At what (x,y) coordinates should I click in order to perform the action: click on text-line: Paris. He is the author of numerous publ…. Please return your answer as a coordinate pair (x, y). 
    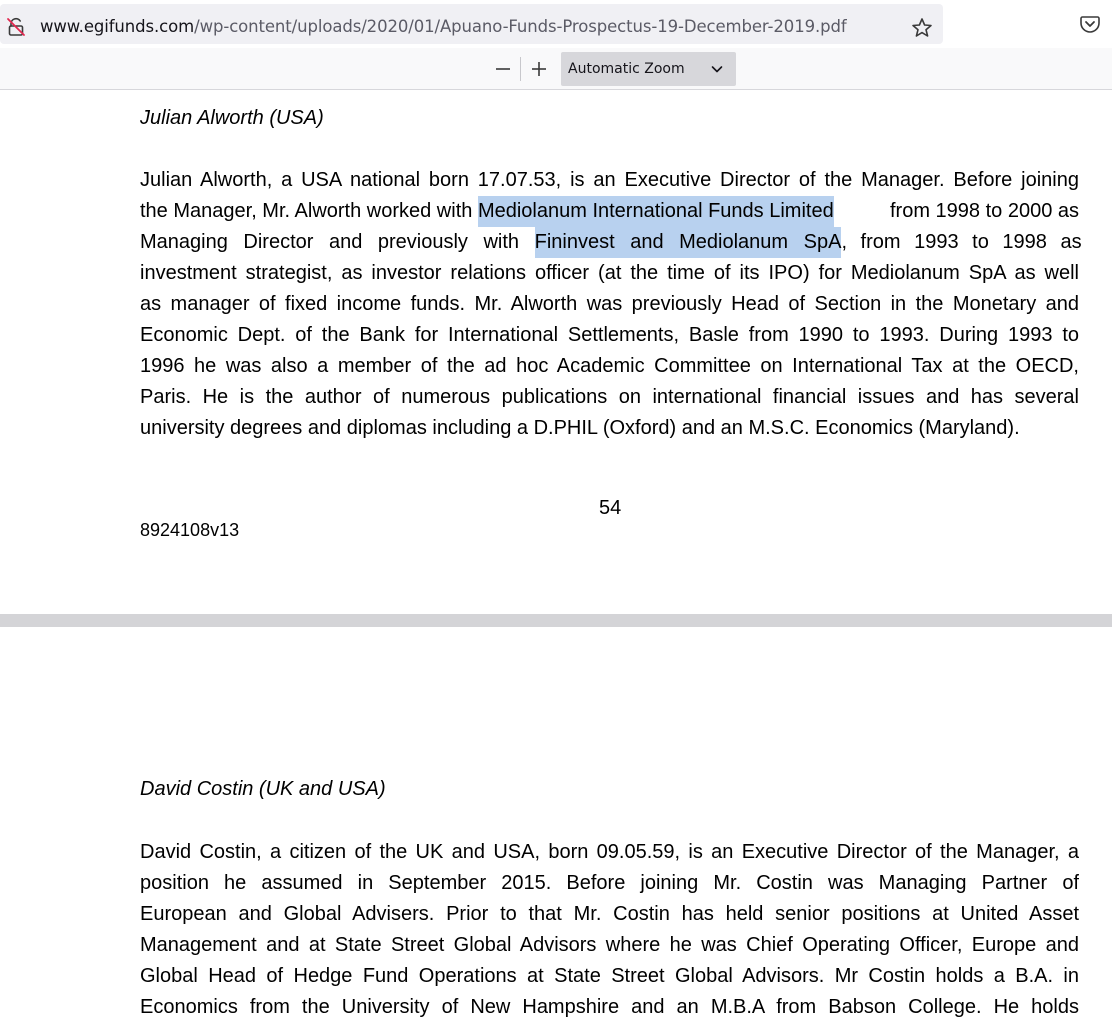
    Looking at the image, I should click on (609, 397).